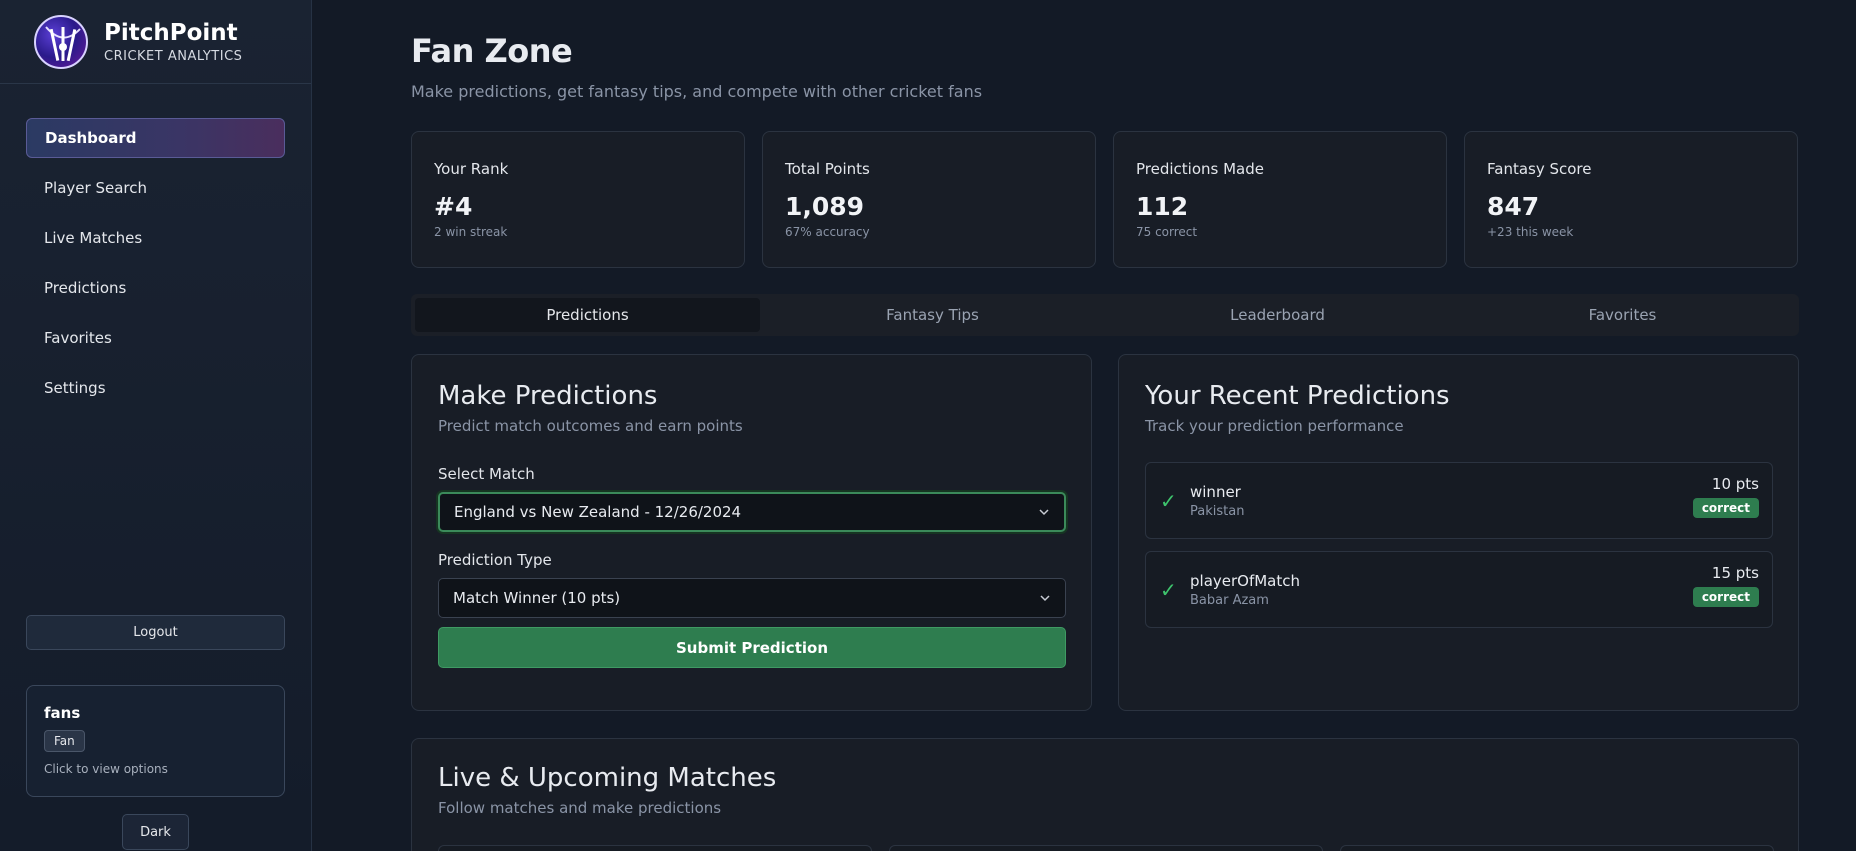 The width and height of the screenshot is (1856, 851). I want to click on stat-card-fantasy-score: Fantasy Score 847 +23 this week, so click(1631, 199).